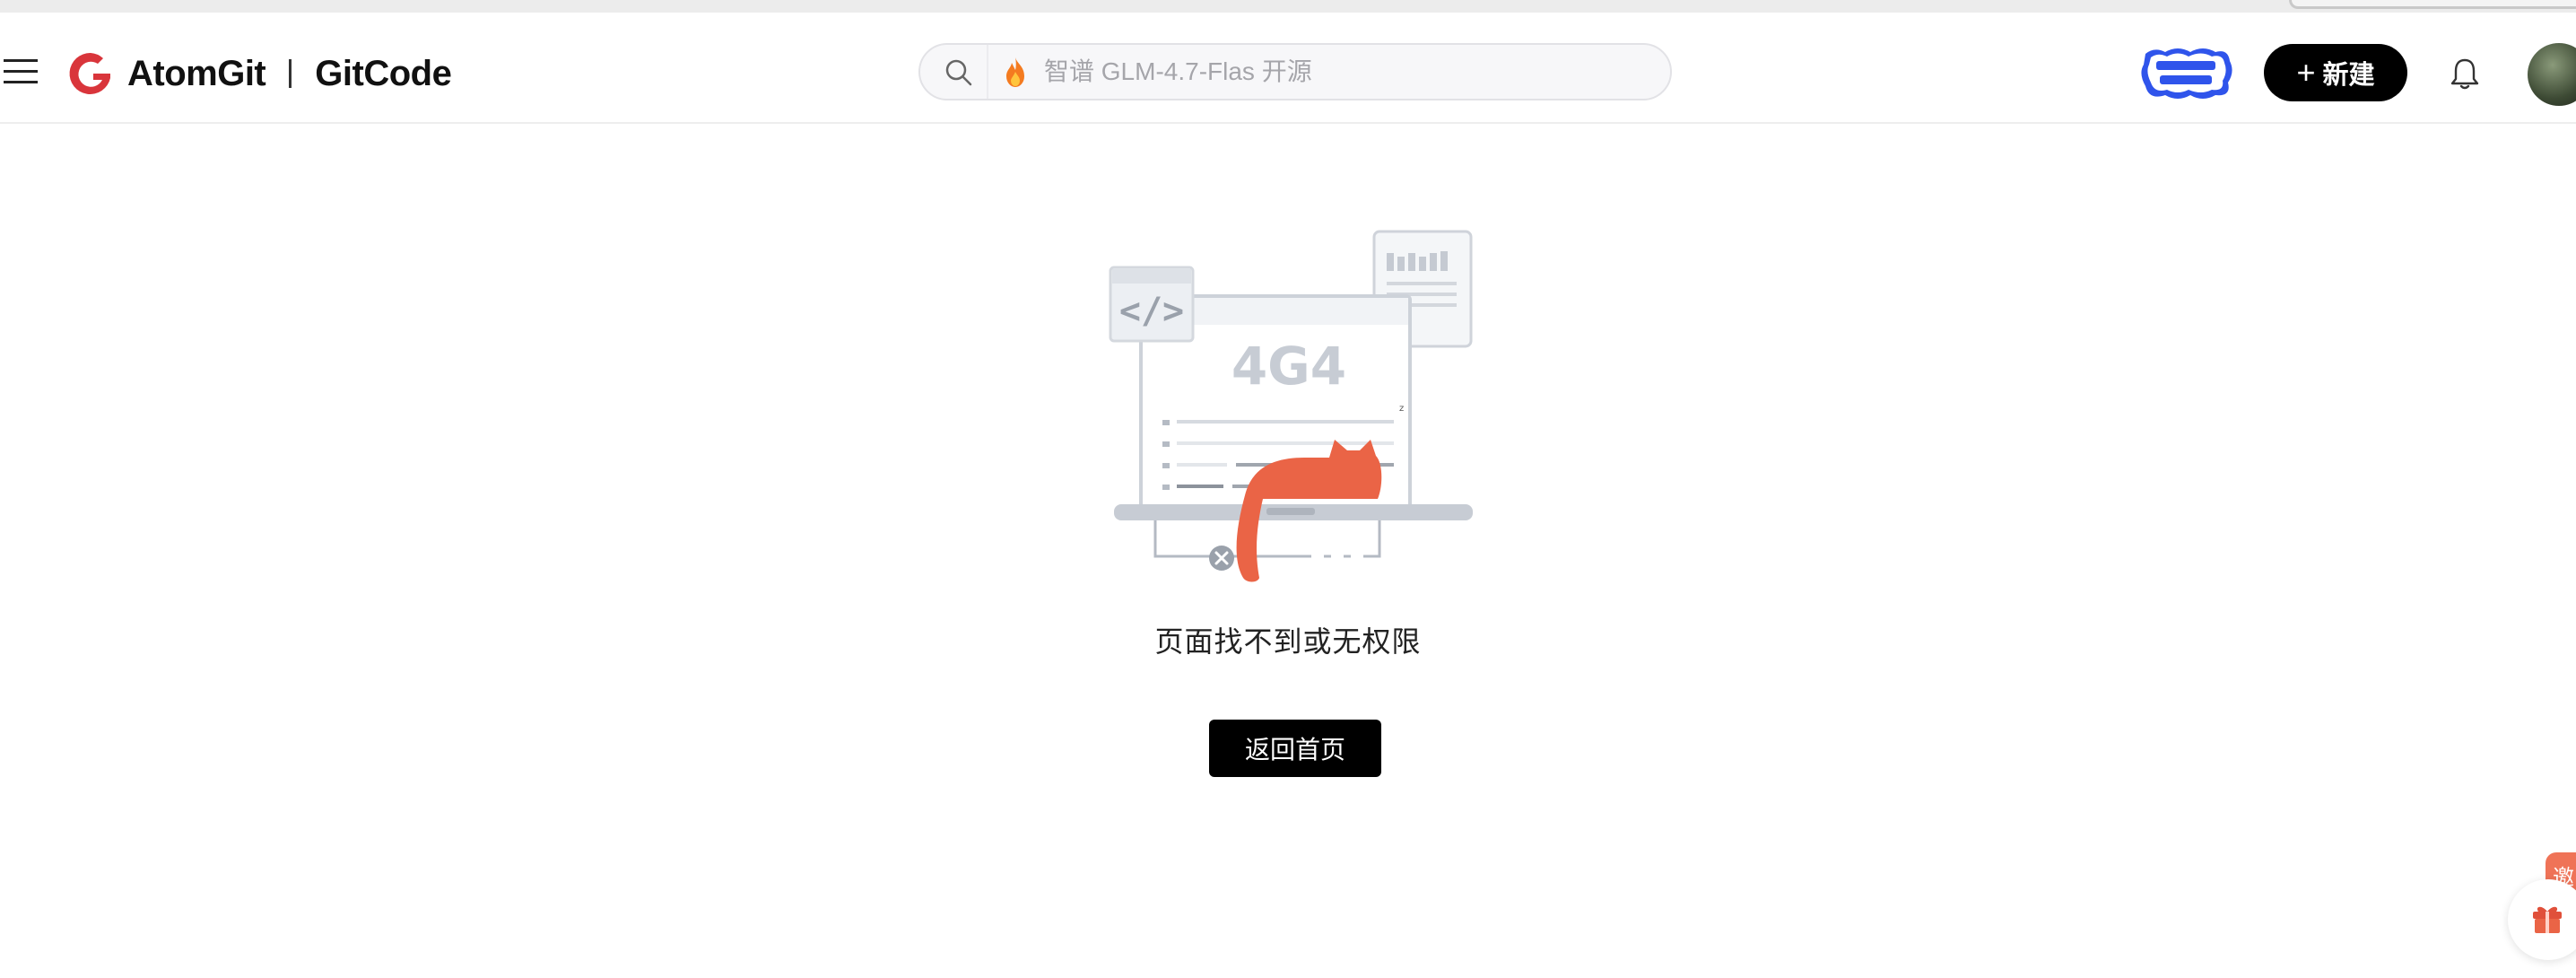  Describe the element at coordinates (1288, 6) in the screenshot. I see `browser-top-strip` at that location.